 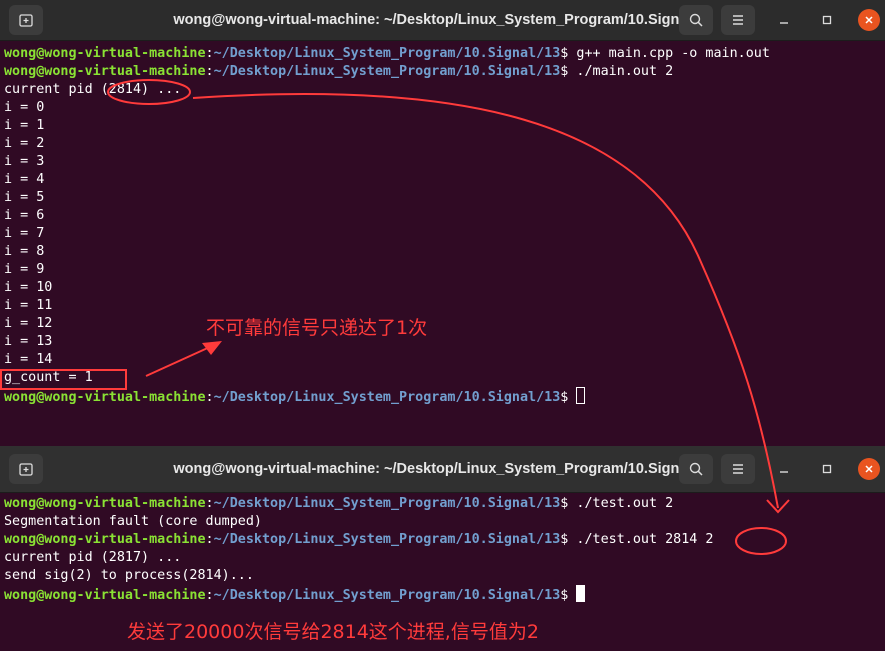 I want to click on terminal-line: Segmentation fault (core dumped), so click(x=358, y=522).